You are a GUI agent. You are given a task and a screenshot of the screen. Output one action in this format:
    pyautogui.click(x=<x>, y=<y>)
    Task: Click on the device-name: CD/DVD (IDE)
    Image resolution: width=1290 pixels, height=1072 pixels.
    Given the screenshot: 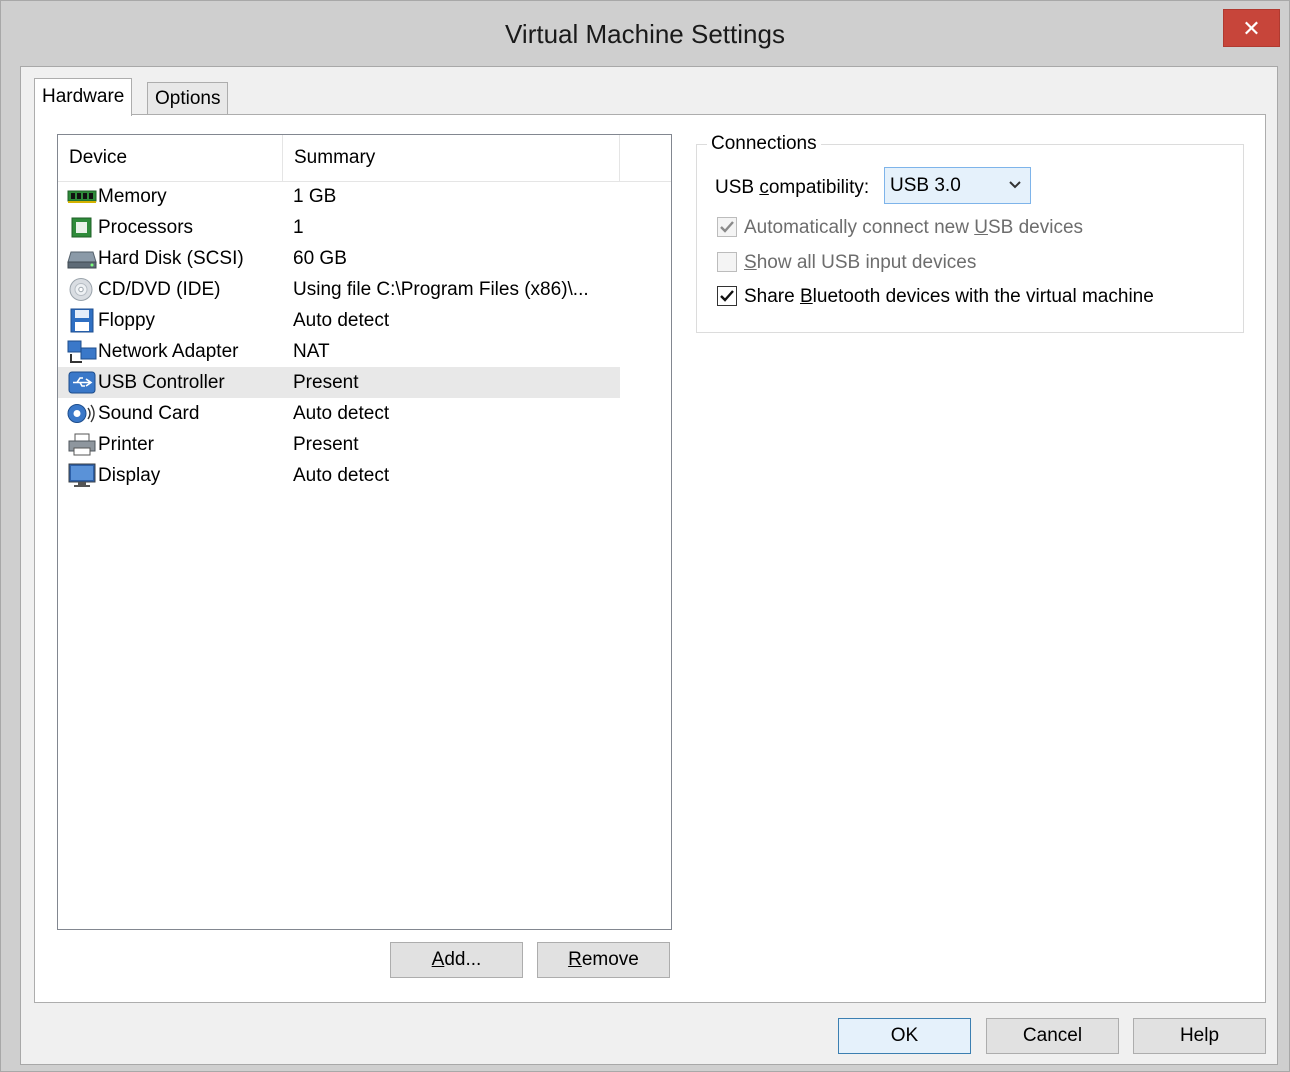 What is the action you would take?
    pyautogui.click(x=159, y=289)
    